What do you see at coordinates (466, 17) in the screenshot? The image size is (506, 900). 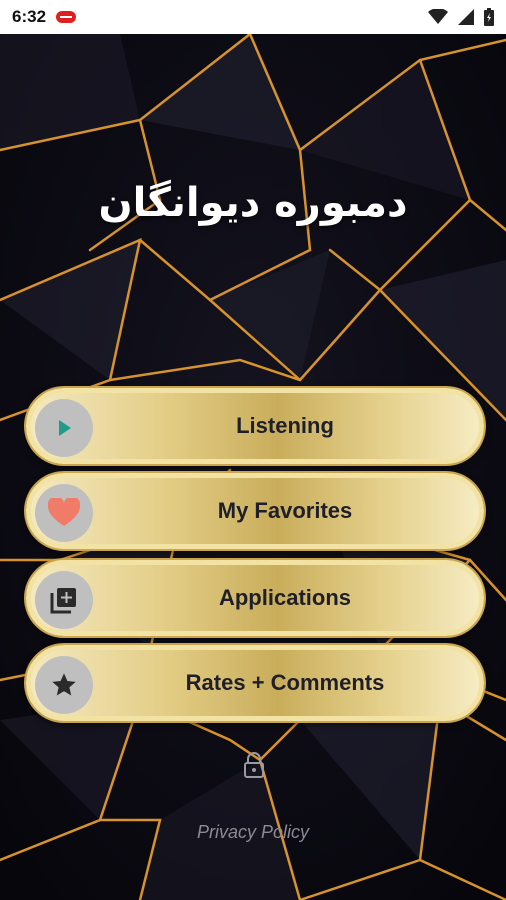 I see `signal-icon` at bounding box center [466, 17].